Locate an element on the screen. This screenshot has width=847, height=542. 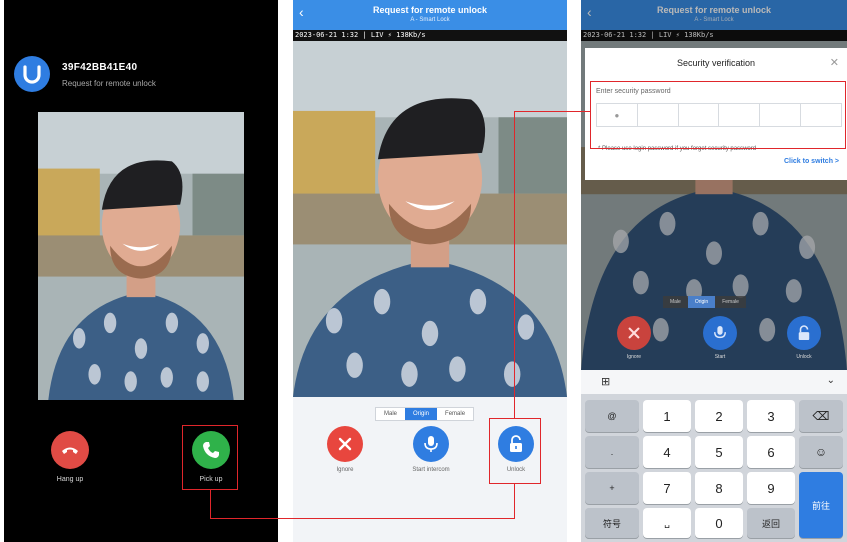
key-plus: + is located at coordinates (612, 488).